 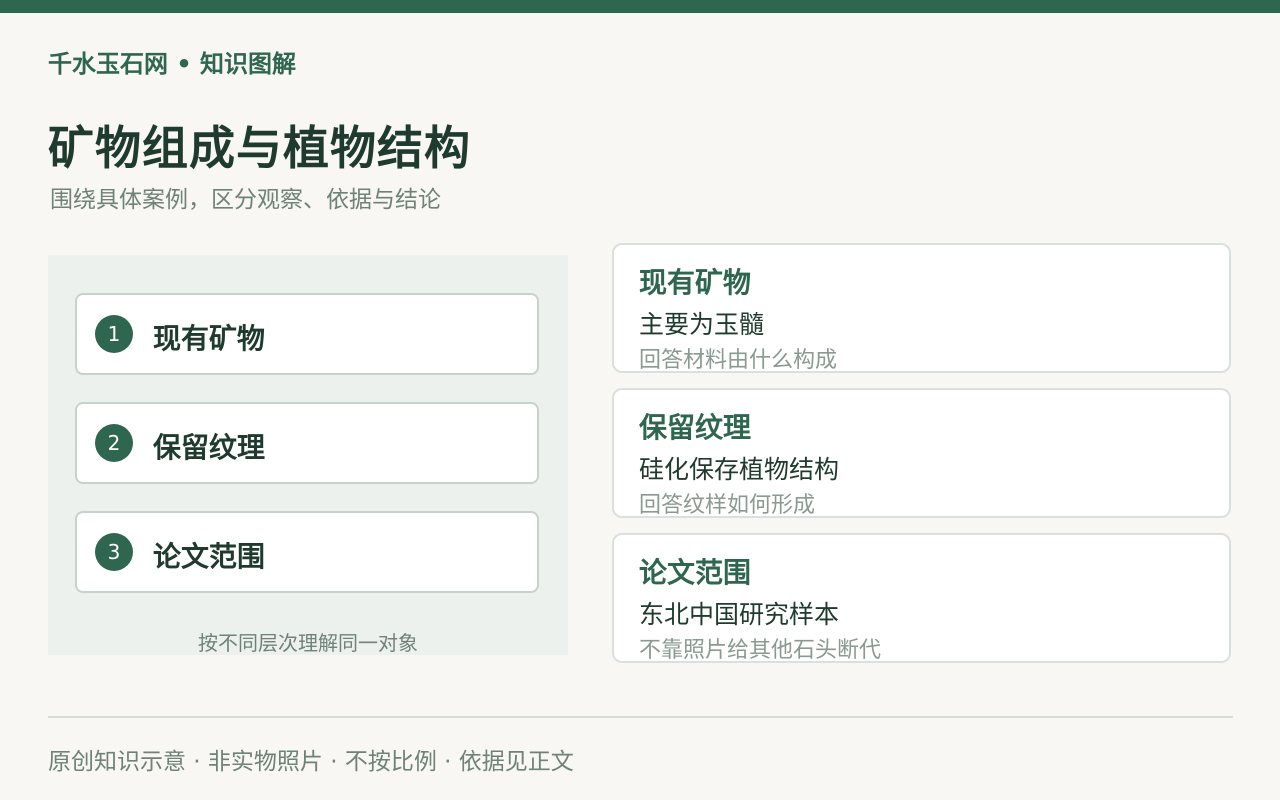 I want to click on detail-card-scope: 论文范围 东北中国研究样本 不靠照片给其他石头断代, so click(x=921, y=598).